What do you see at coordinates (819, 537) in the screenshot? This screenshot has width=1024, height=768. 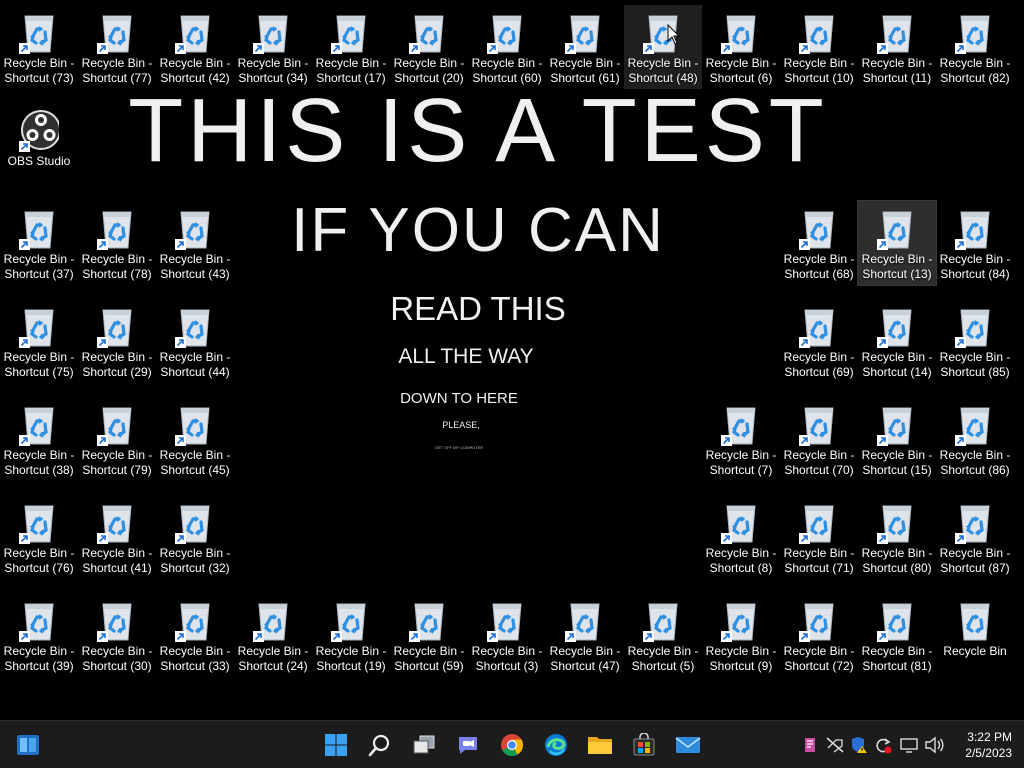 I see `desktop-icon-recycle-bin: Recycle Bin - Shortcut (71)` at bounding box center [819, 537].